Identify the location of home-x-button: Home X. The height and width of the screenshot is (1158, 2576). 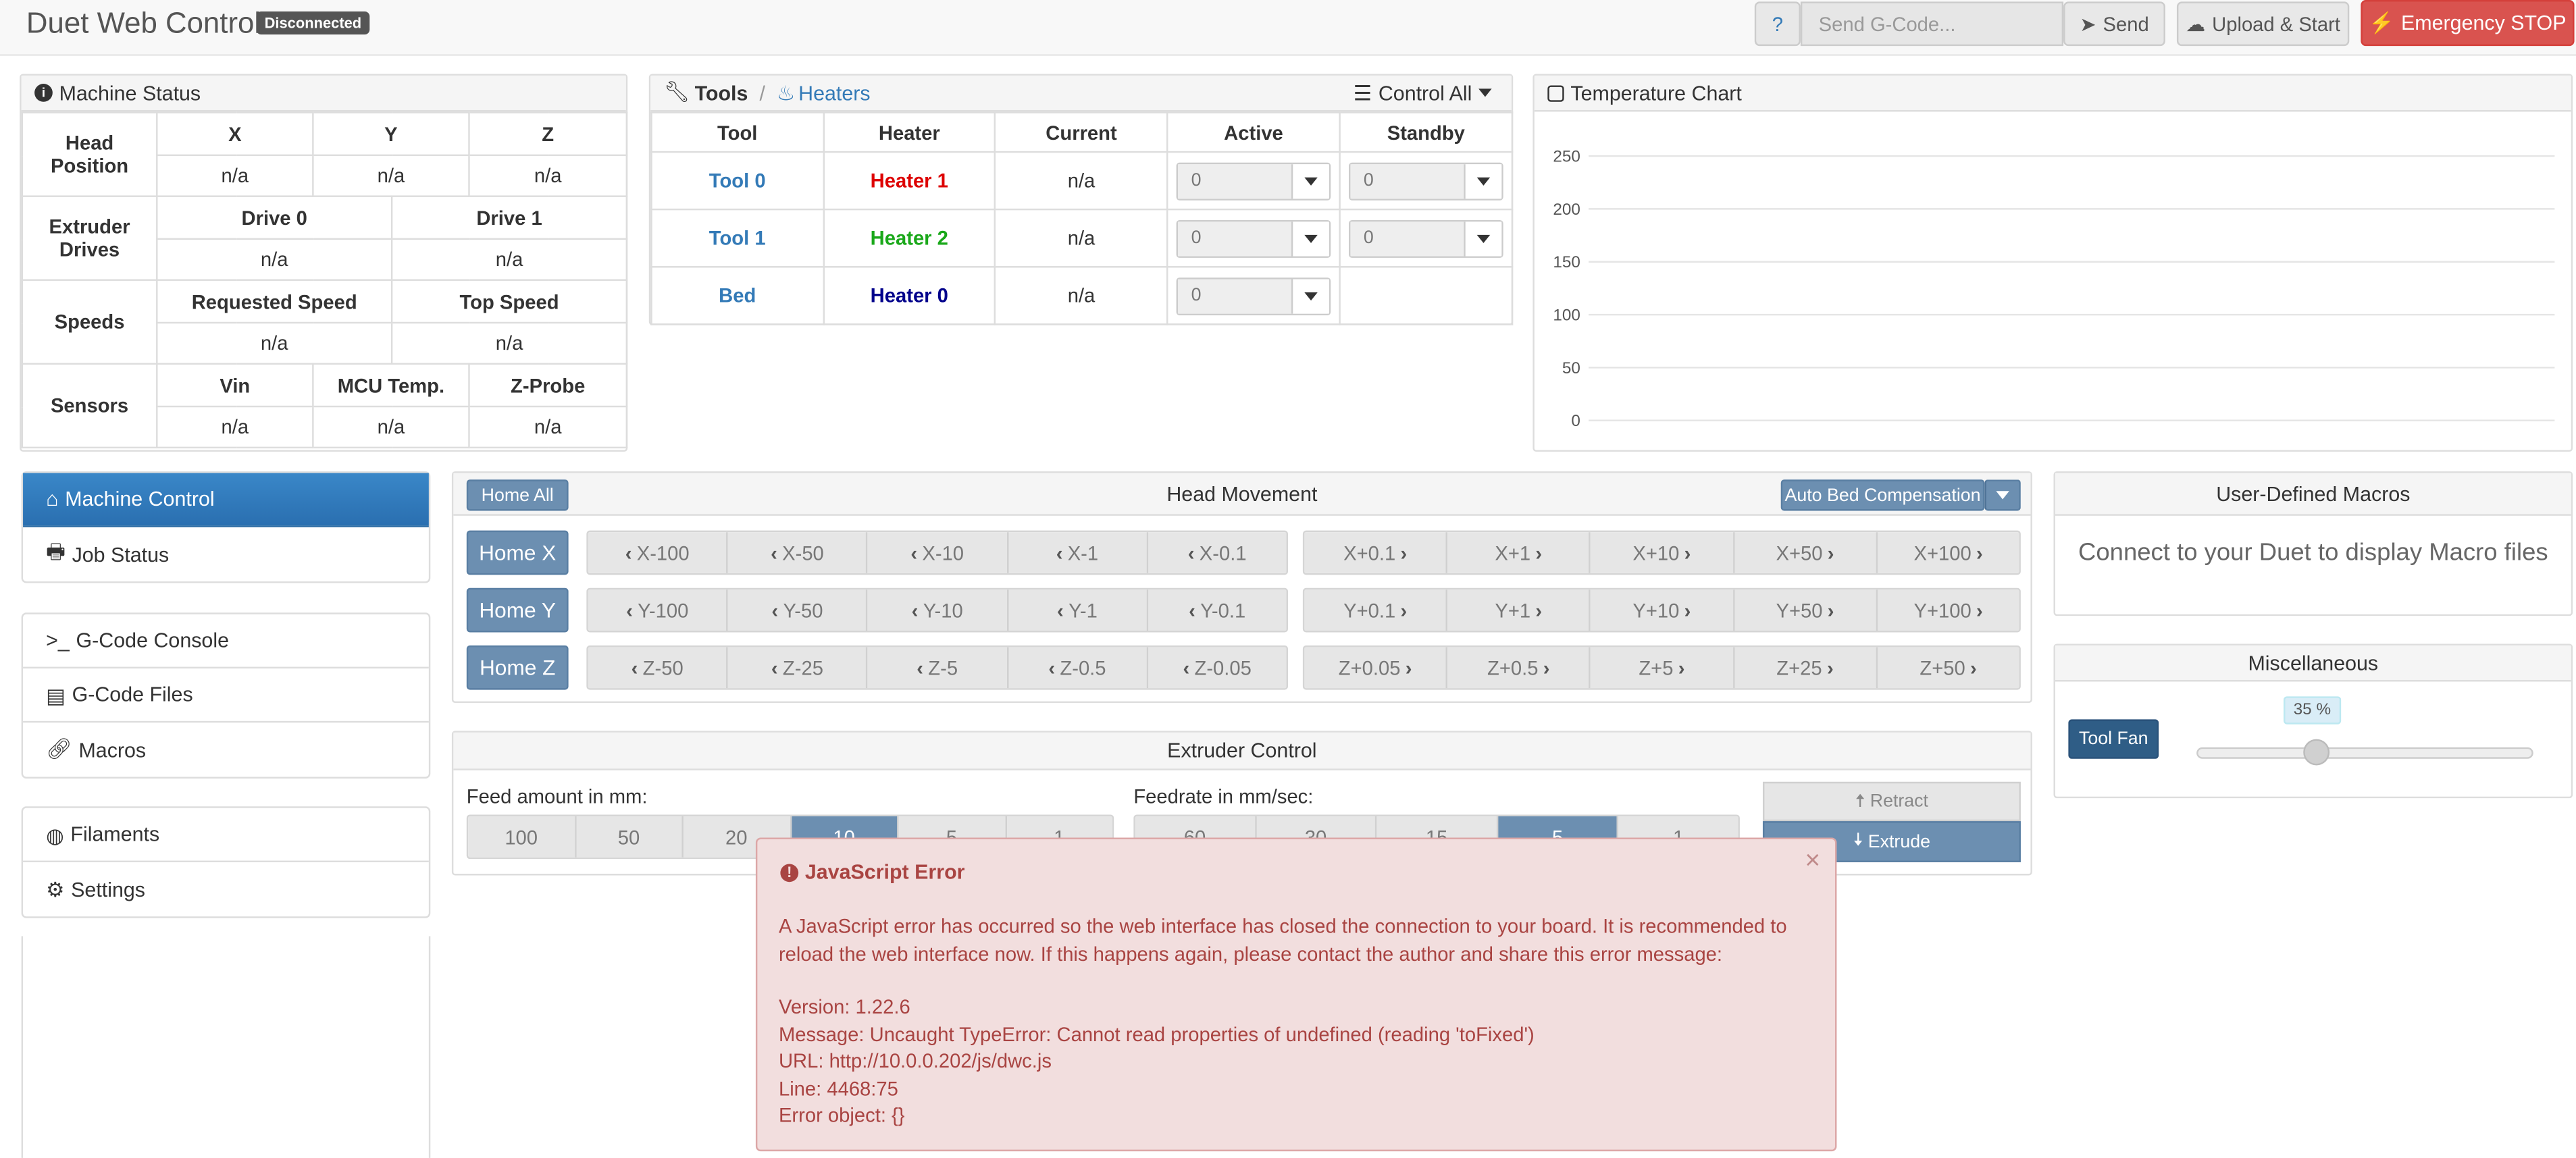
(517, 552).